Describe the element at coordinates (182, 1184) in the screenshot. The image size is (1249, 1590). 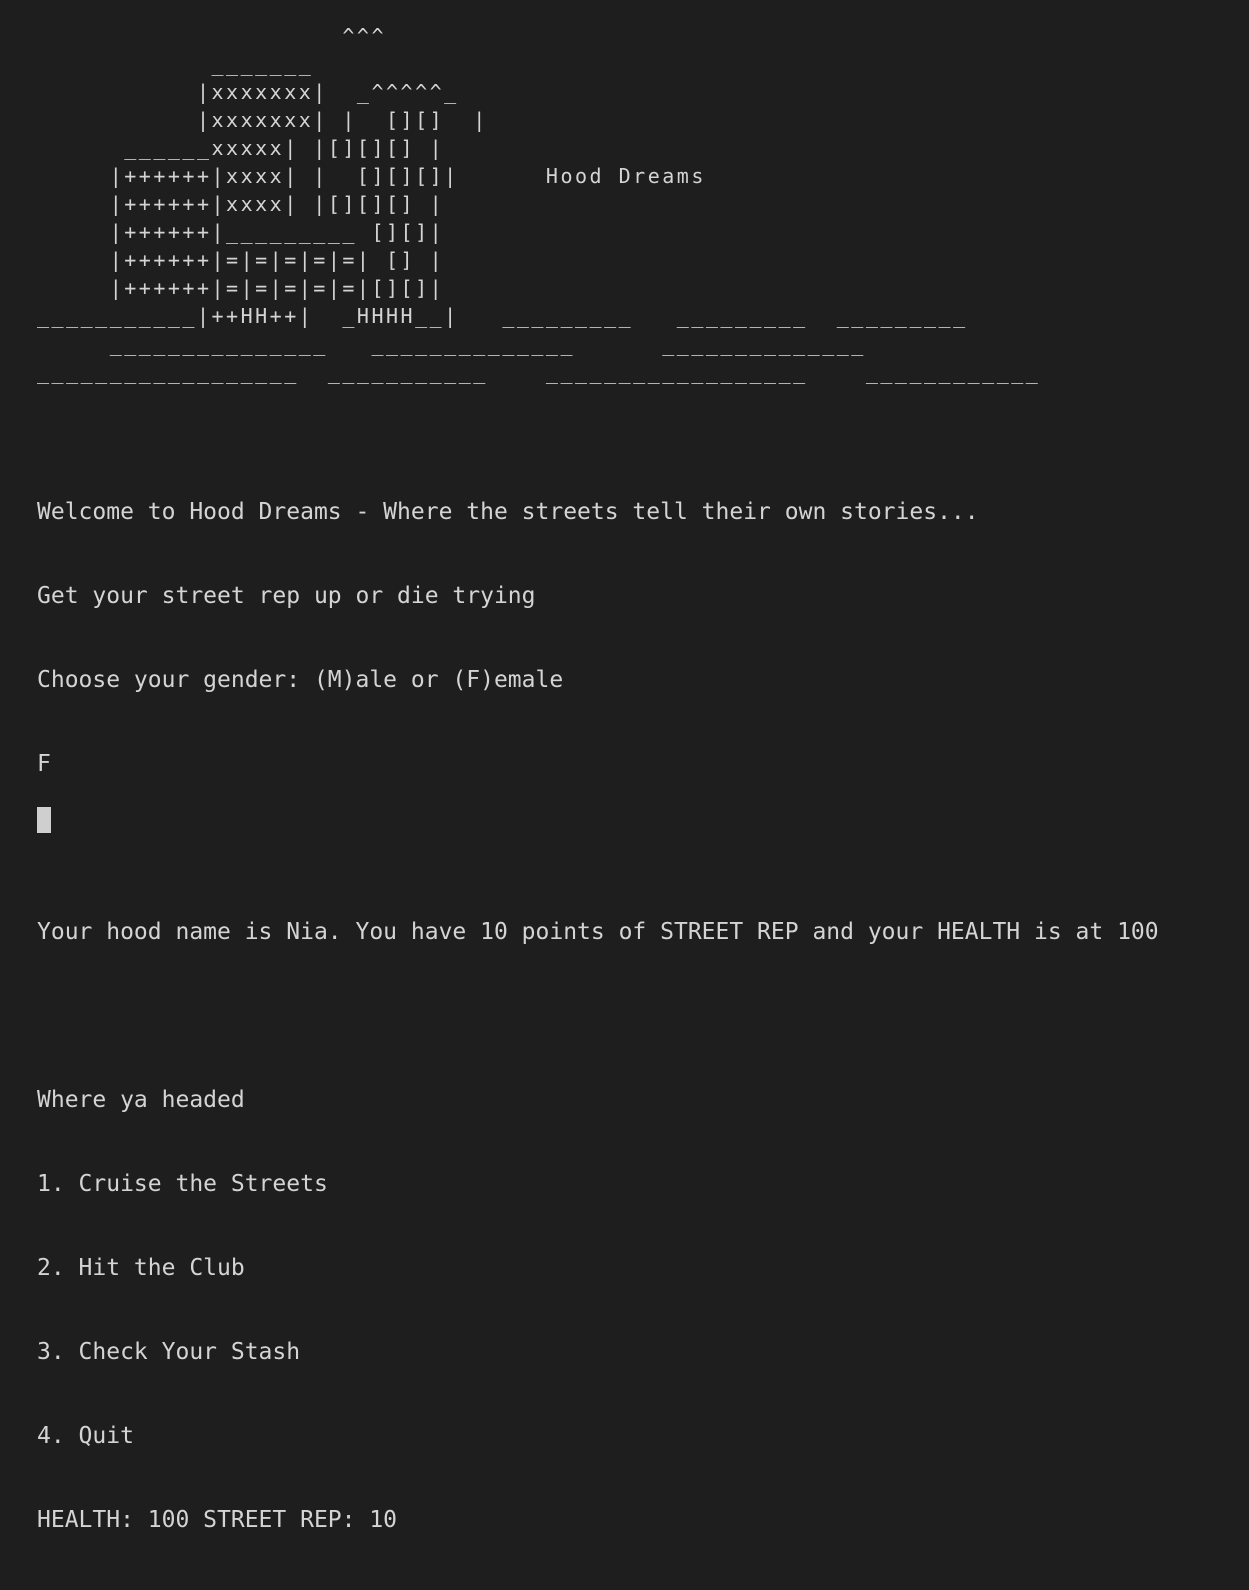
I see `menu-item-cruise: 1. Cruise the Streets` at that location.